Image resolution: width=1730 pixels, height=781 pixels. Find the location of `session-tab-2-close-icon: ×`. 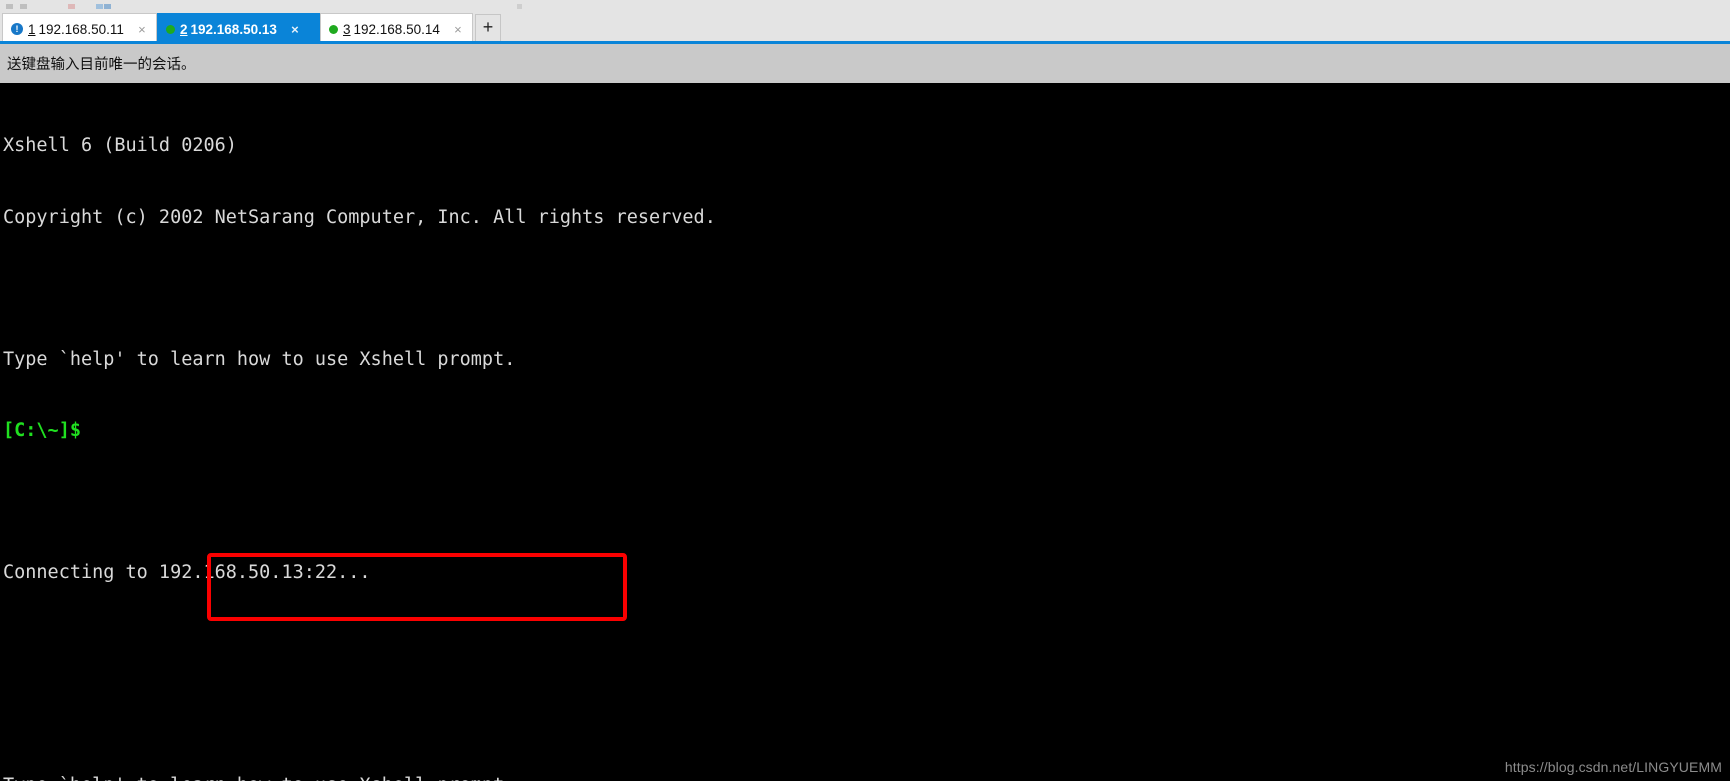

session-tab-2-close-icon: × is located at coordinates (297, 29).